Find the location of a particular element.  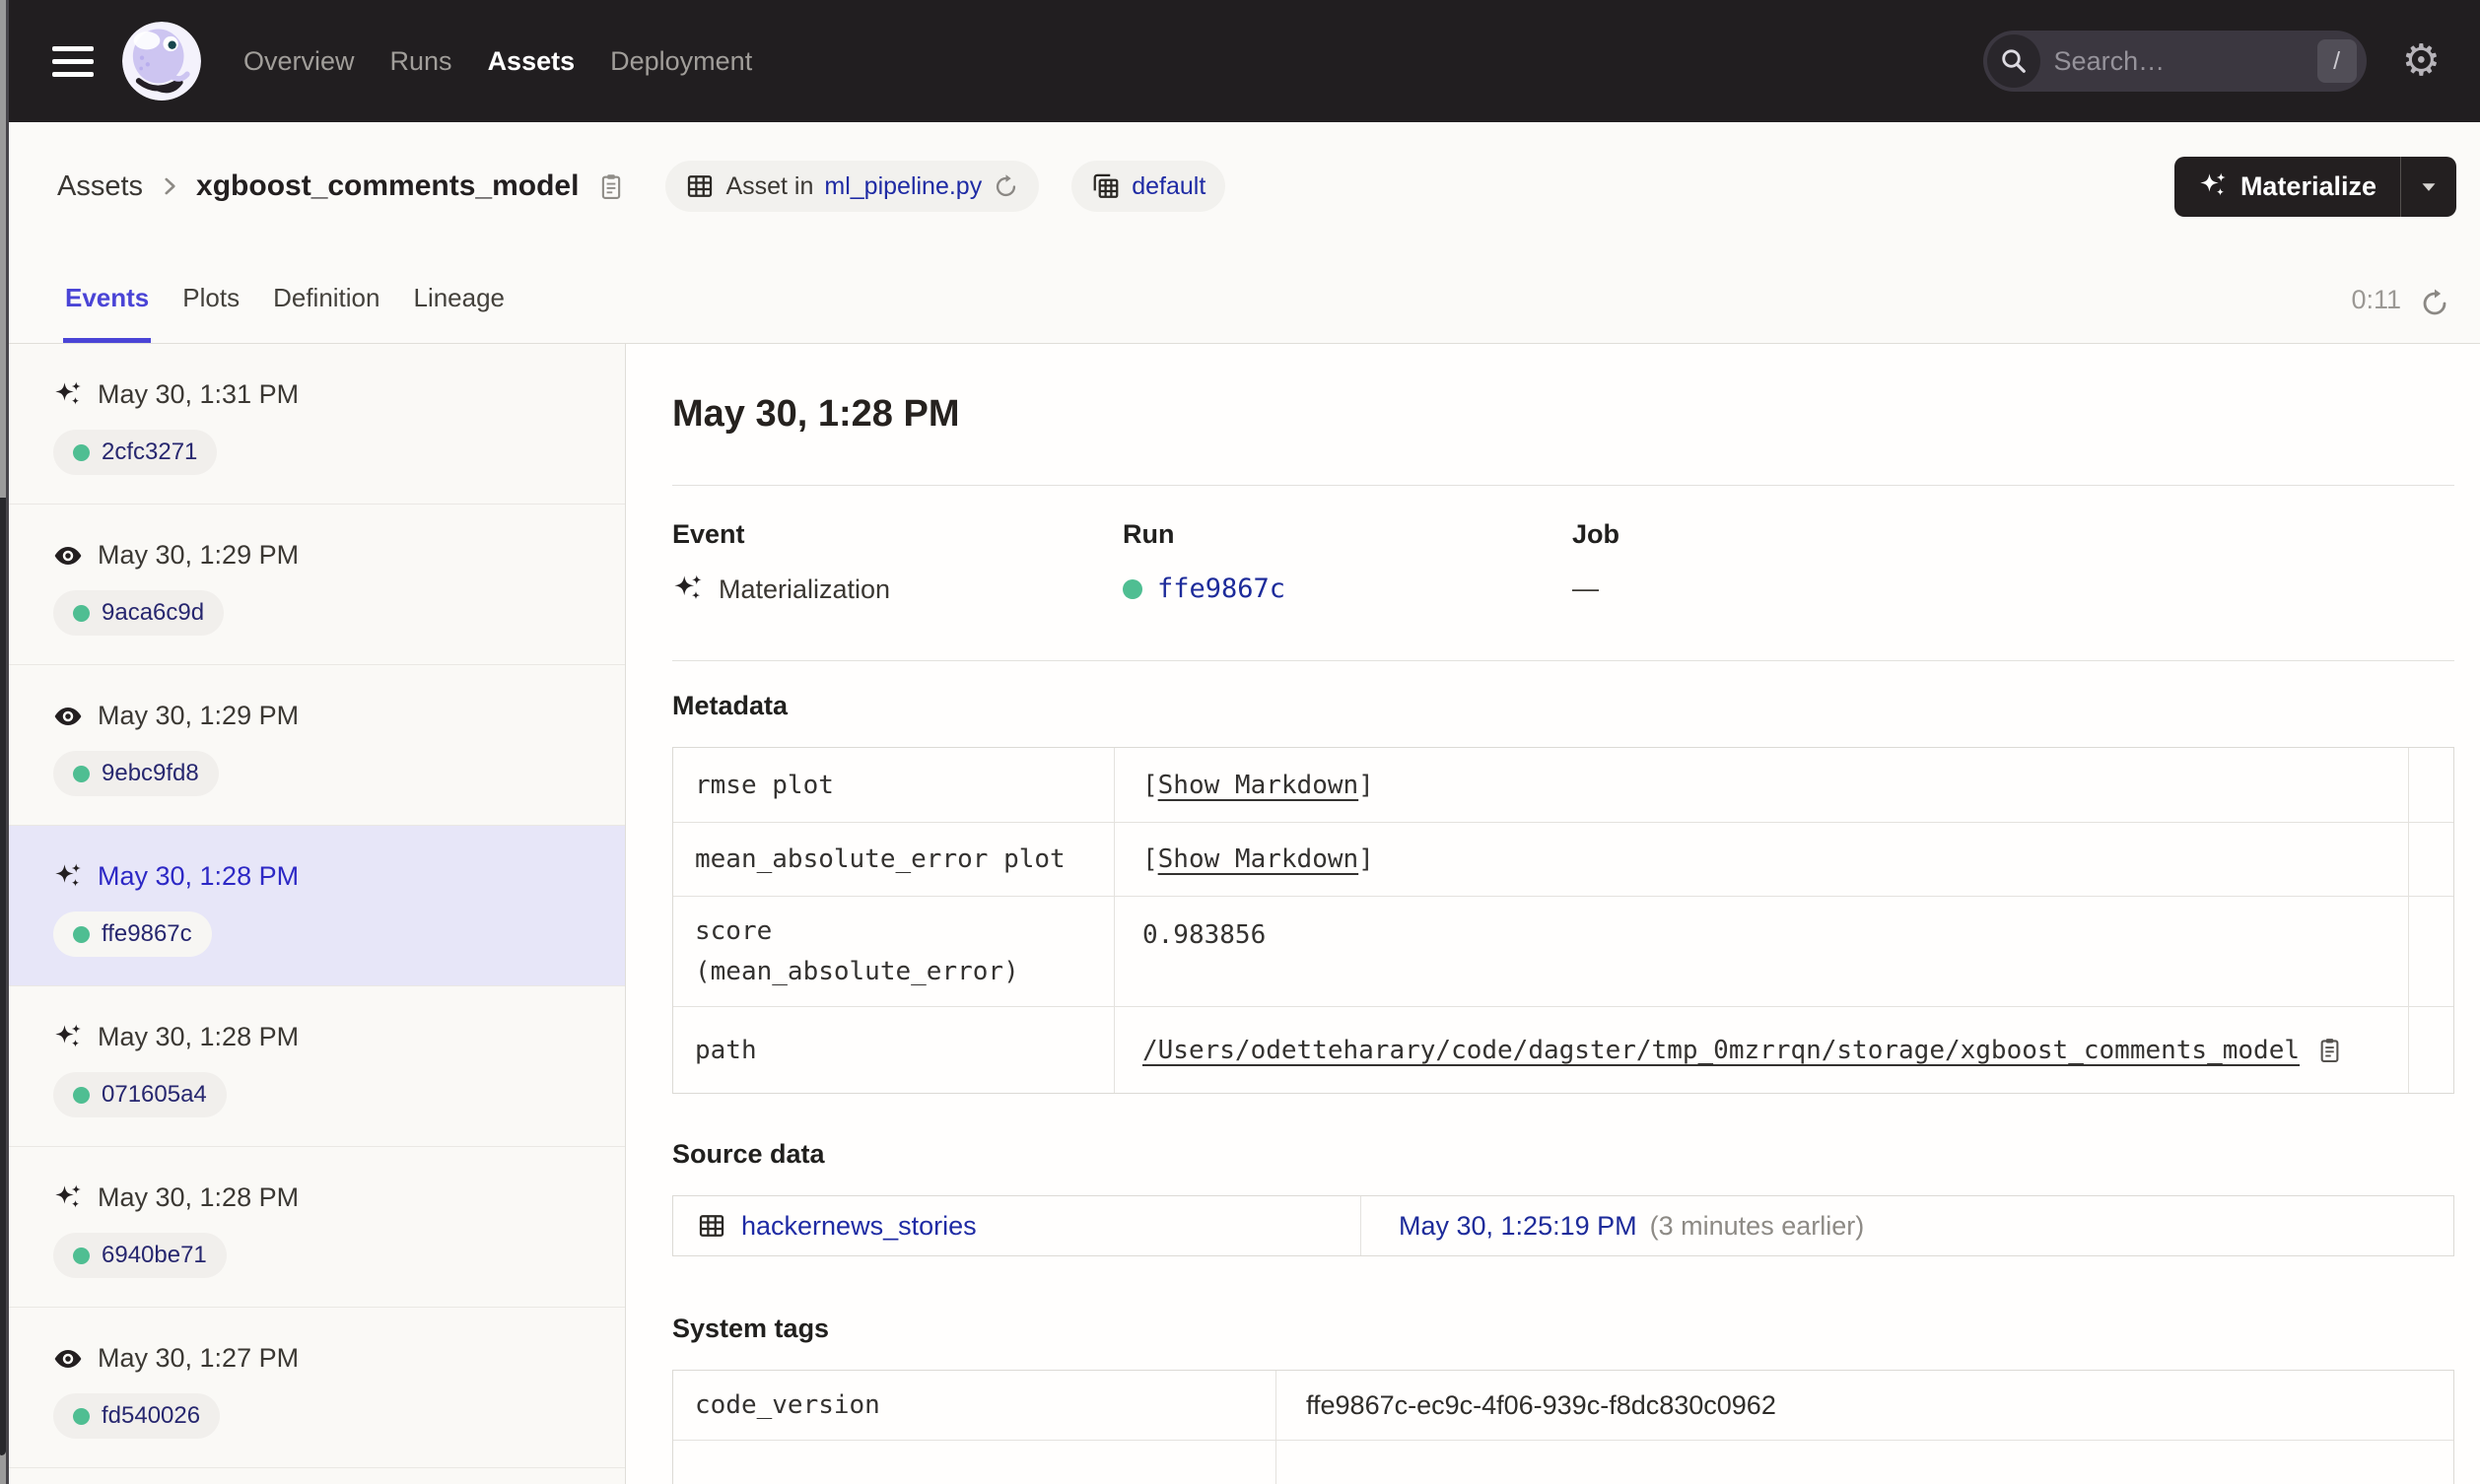

sparkle-icon is located at coordinates (2213, 186).